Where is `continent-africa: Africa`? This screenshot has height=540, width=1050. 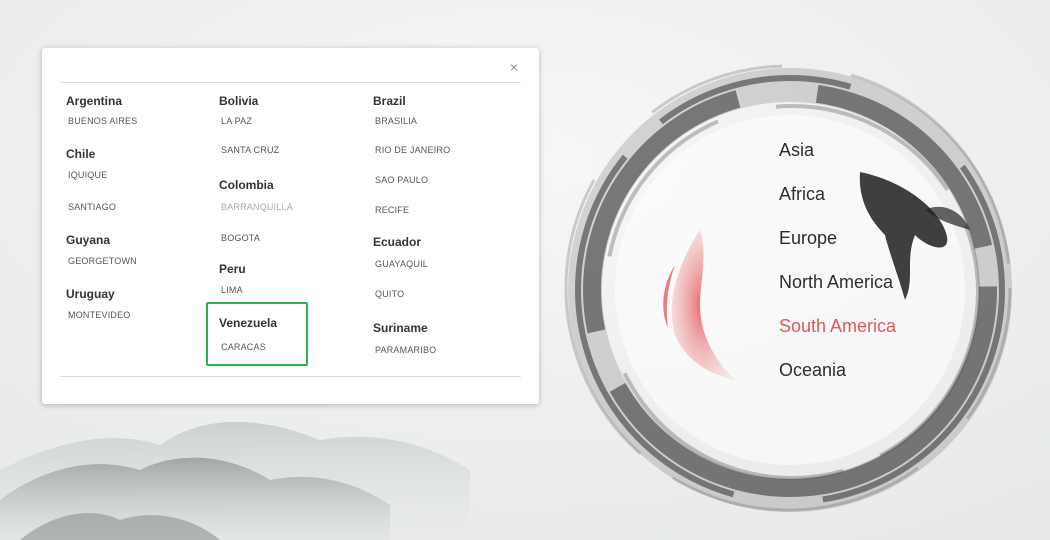 continent-africa: Africa is located at coordinates (802, 194).